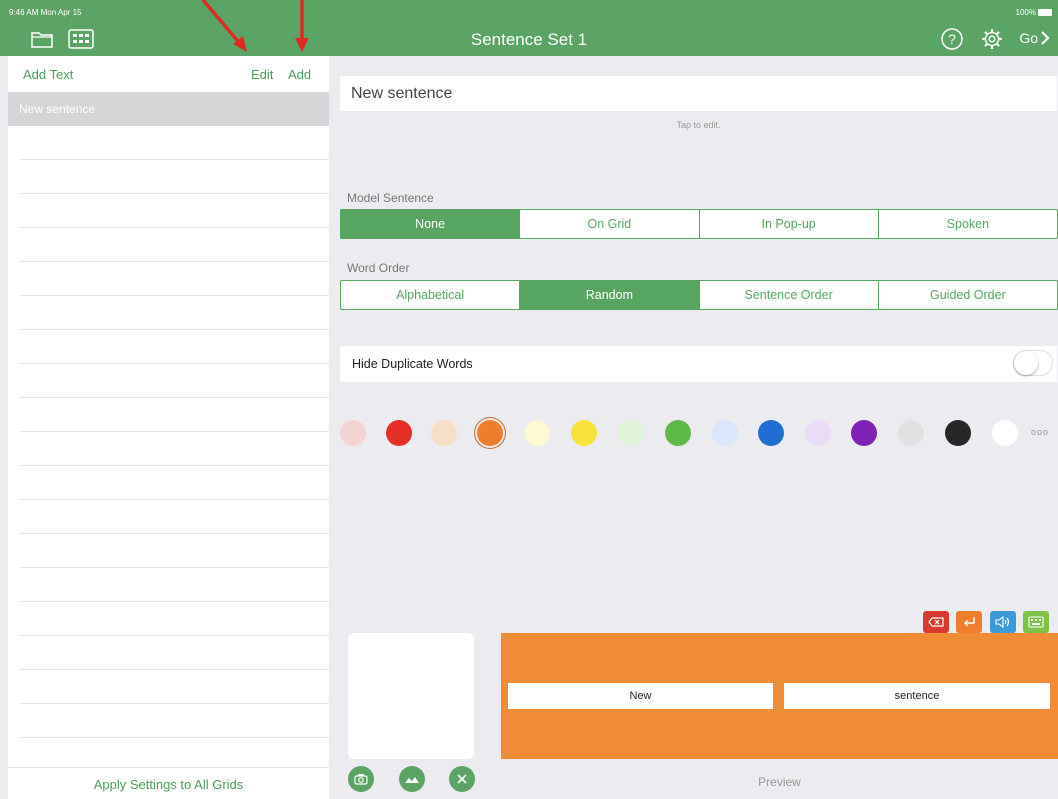 This screenshot has width=1058, height=799. What do you see at coordinates (412, 779) in the screenshot?
I see `image-library-icon` at bounding box center [412, 779].